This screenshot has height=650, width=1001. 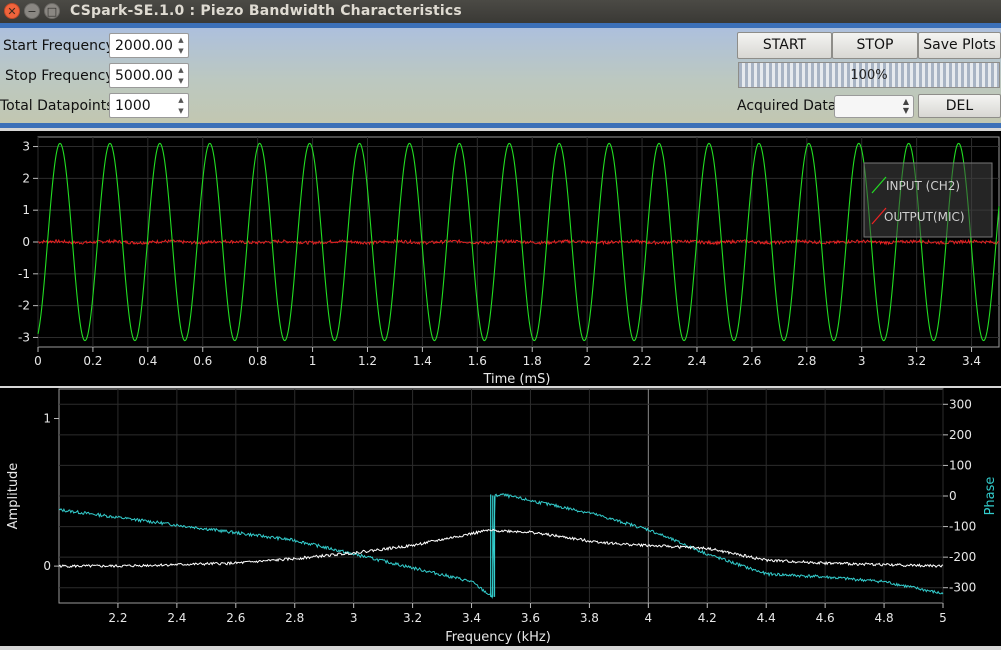 I want to click on x-tick-label: 1.4, so click(x=422, y=361).